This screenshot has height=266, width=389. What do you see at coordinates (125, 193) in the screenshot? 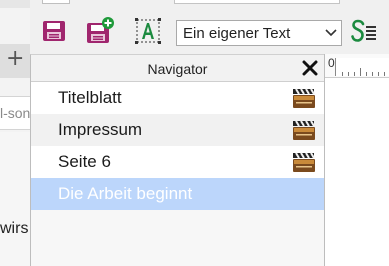
I see `navigator-item-label: Die Arbeit beginnt` at bounding box center [125, 193].